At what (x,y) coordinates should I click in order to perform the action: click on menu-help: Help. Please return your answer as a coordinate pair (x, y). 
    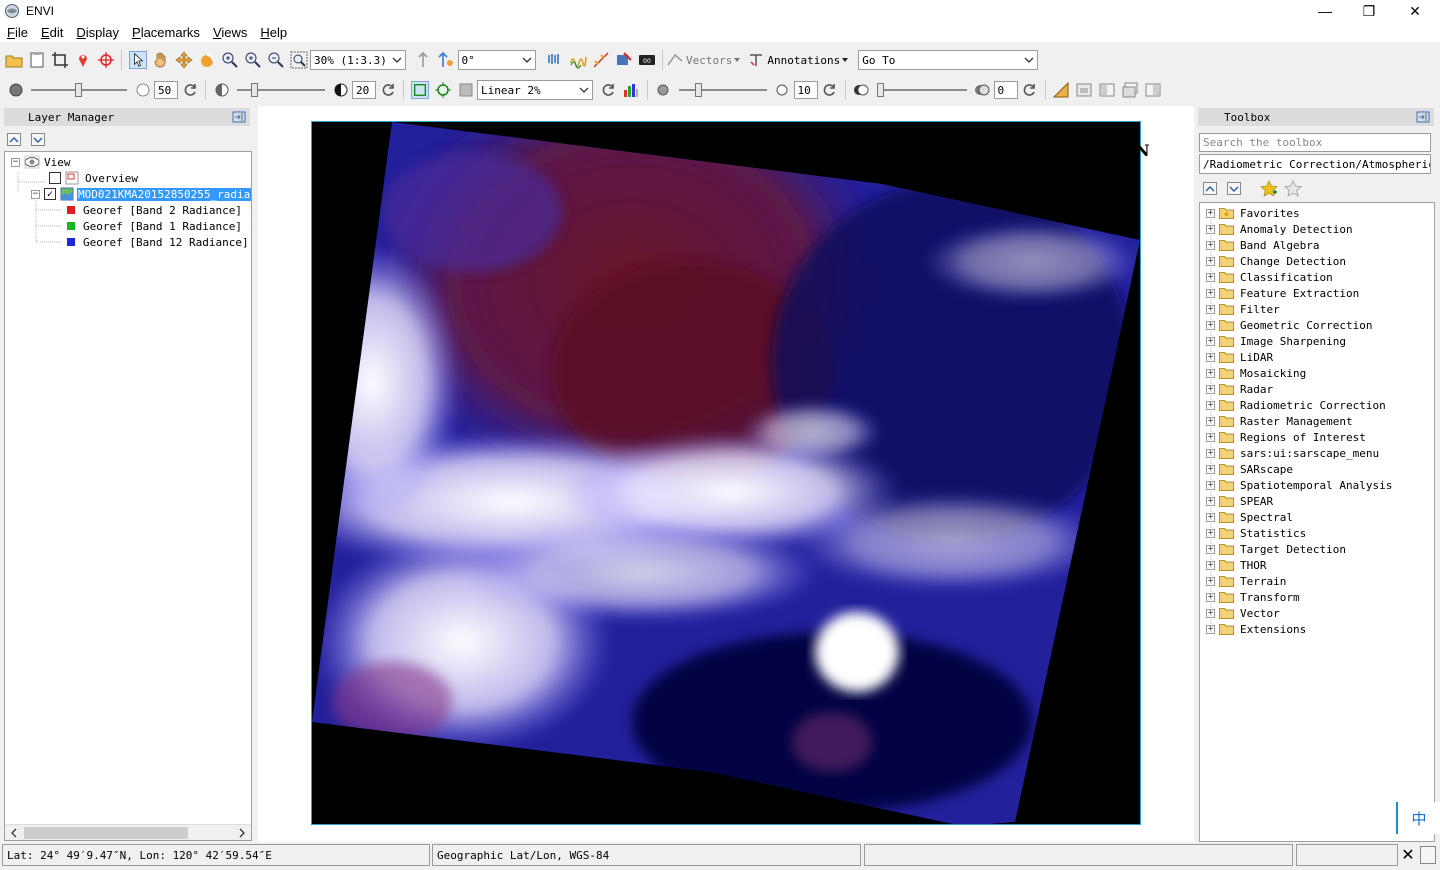
    Looking at the image, I should click on (273, 32).